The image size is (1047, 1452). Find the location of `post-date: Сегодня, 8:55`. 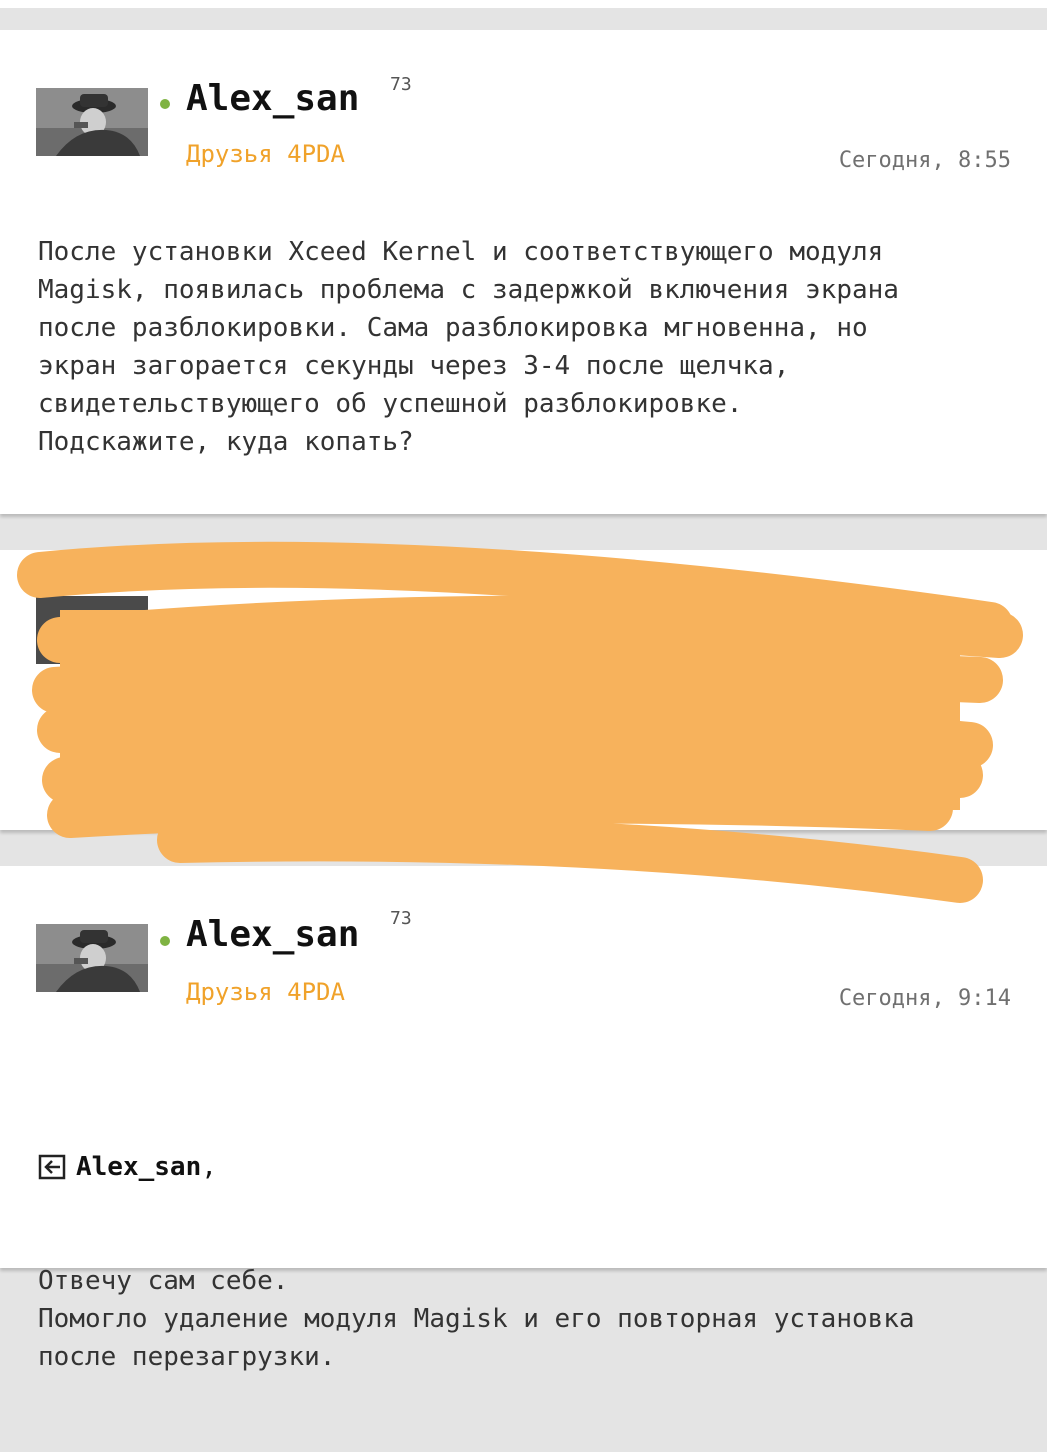

post-date: Сегодня, 8:55 is located at coordinates (924, 160).